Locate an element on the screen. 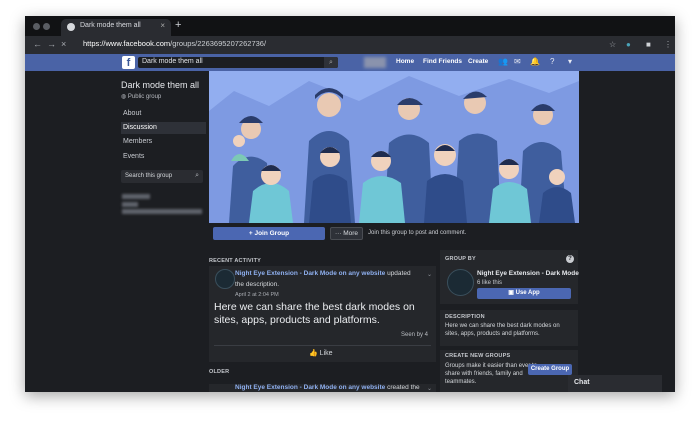 The image size is (700, 424). sidebar-item-discussion: Discussion is located at coordinates (163, 128).